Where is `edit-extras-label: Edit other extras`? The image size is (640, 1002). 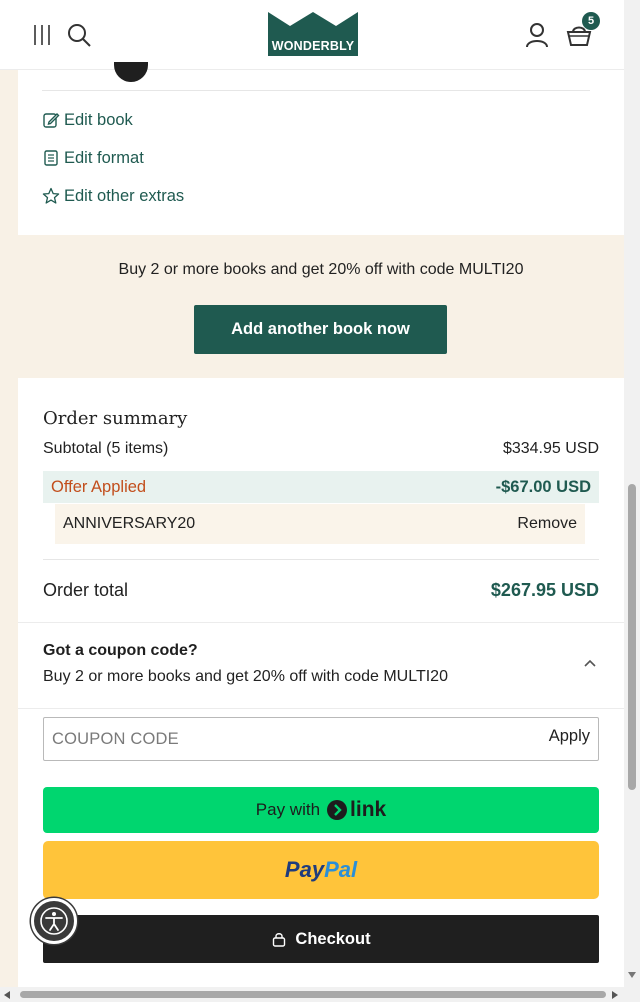 edit-extras-label: Edit other extras is located at coordinates (124, 195).